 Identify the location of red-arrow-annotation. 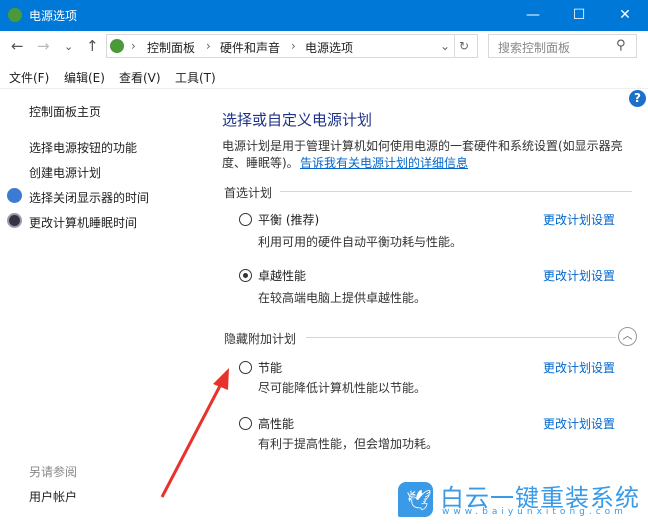
(194, 433).